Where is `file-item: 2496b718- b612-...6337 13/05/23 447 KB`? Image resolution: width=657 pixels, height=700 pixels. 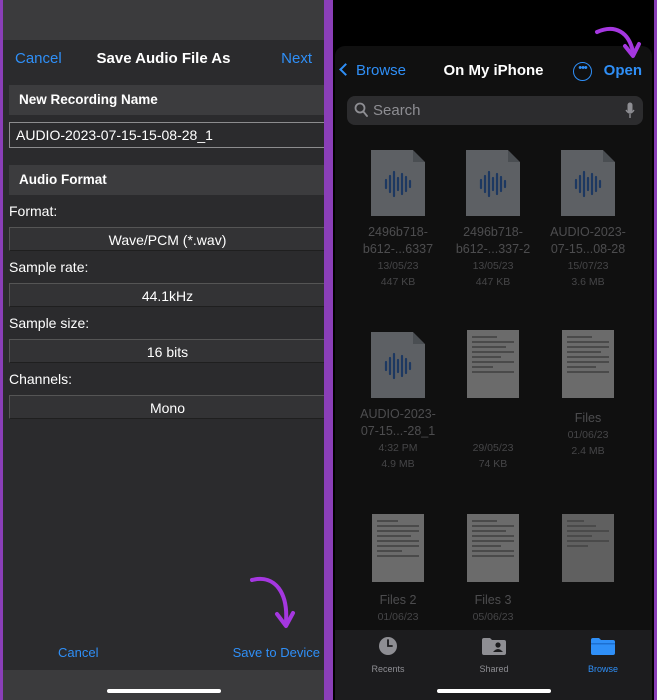 file-item: 2496b718- b612-...6337 13/05/23 447 KB is located at coordinates (398, 220).